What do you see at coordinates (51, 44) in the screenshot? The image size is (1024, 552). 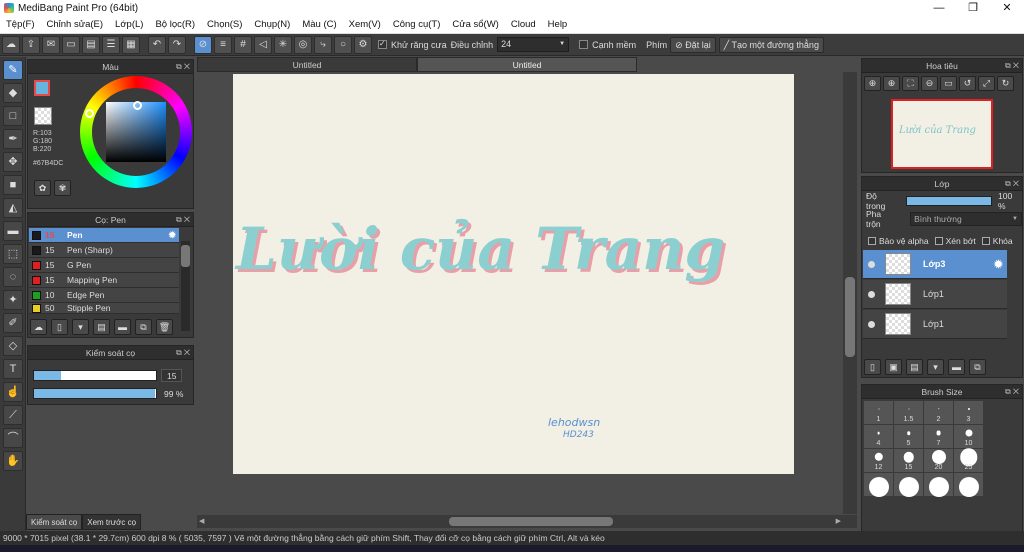 I see `comment-icon: ✉` at bounding box center [51, 44].